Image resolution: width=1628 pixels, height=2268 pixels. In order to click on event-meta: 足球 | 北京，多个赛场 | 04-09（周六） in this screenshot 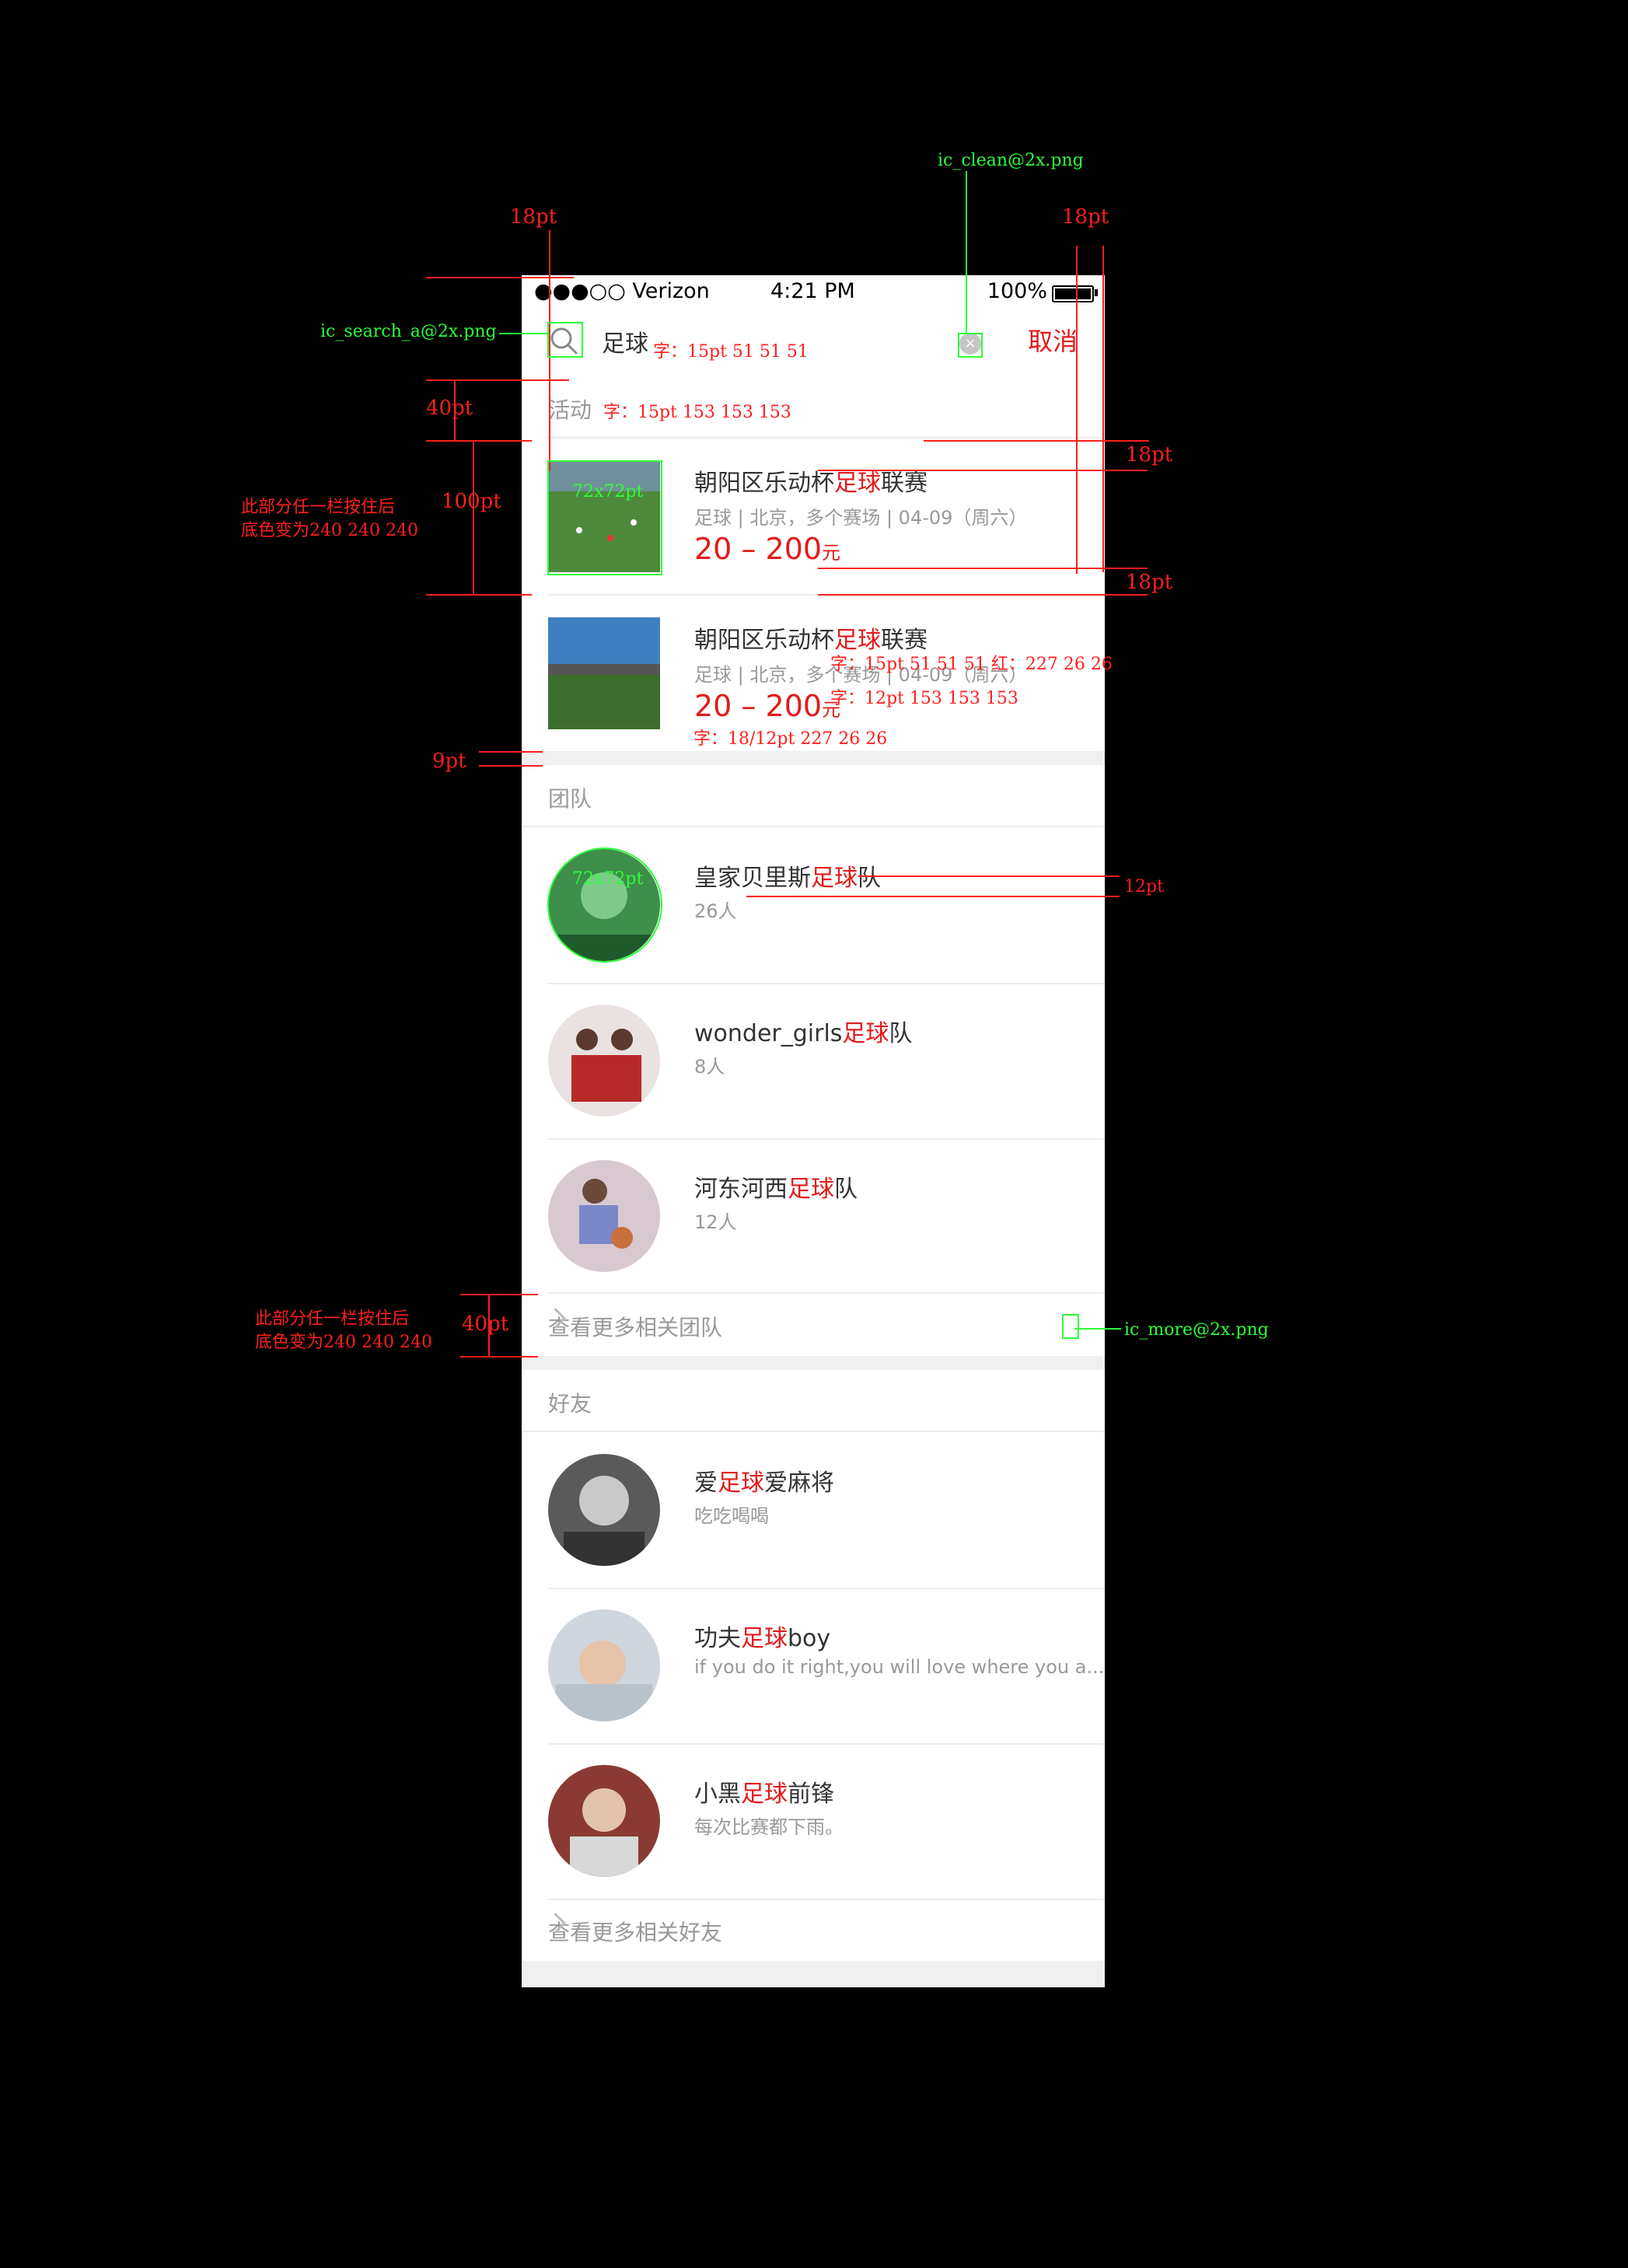, I will do `click(861, 518)`.